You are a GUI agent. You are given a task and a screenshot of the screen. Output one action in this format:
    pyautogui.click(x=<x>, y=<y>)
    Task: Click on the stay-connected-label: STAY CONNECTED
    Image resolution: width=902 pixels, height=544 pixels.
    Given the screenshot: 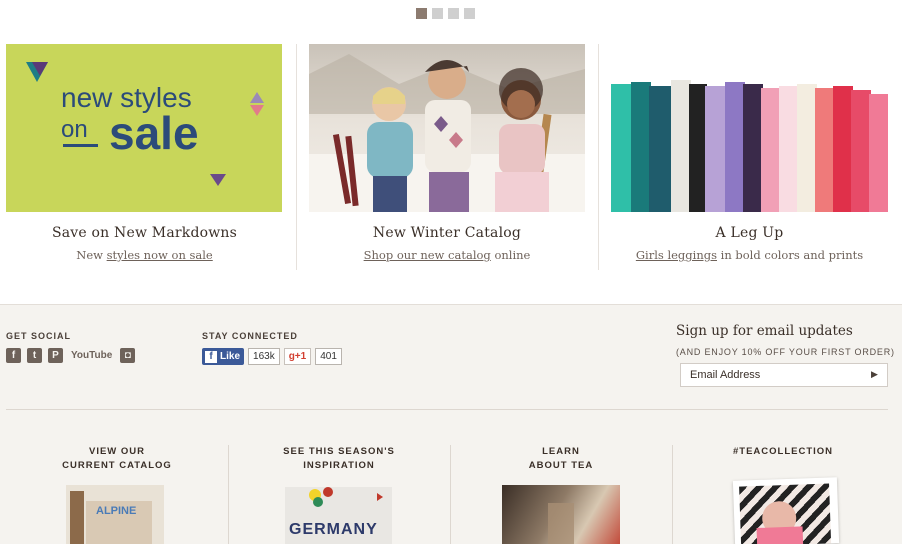 What is the action you would take?
    pyautogui.click(x=250, y=336)
    